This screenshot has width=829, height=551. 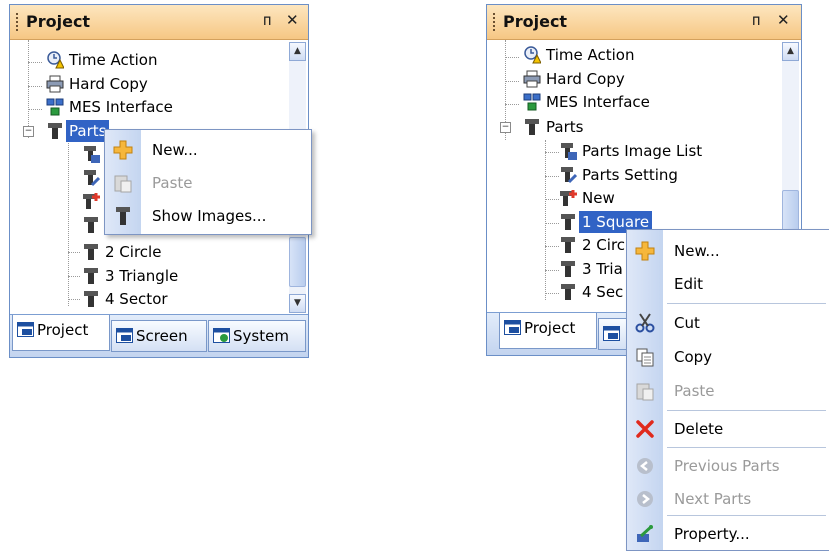 I want to click on new-part-icon, so click(x=568, y=198).